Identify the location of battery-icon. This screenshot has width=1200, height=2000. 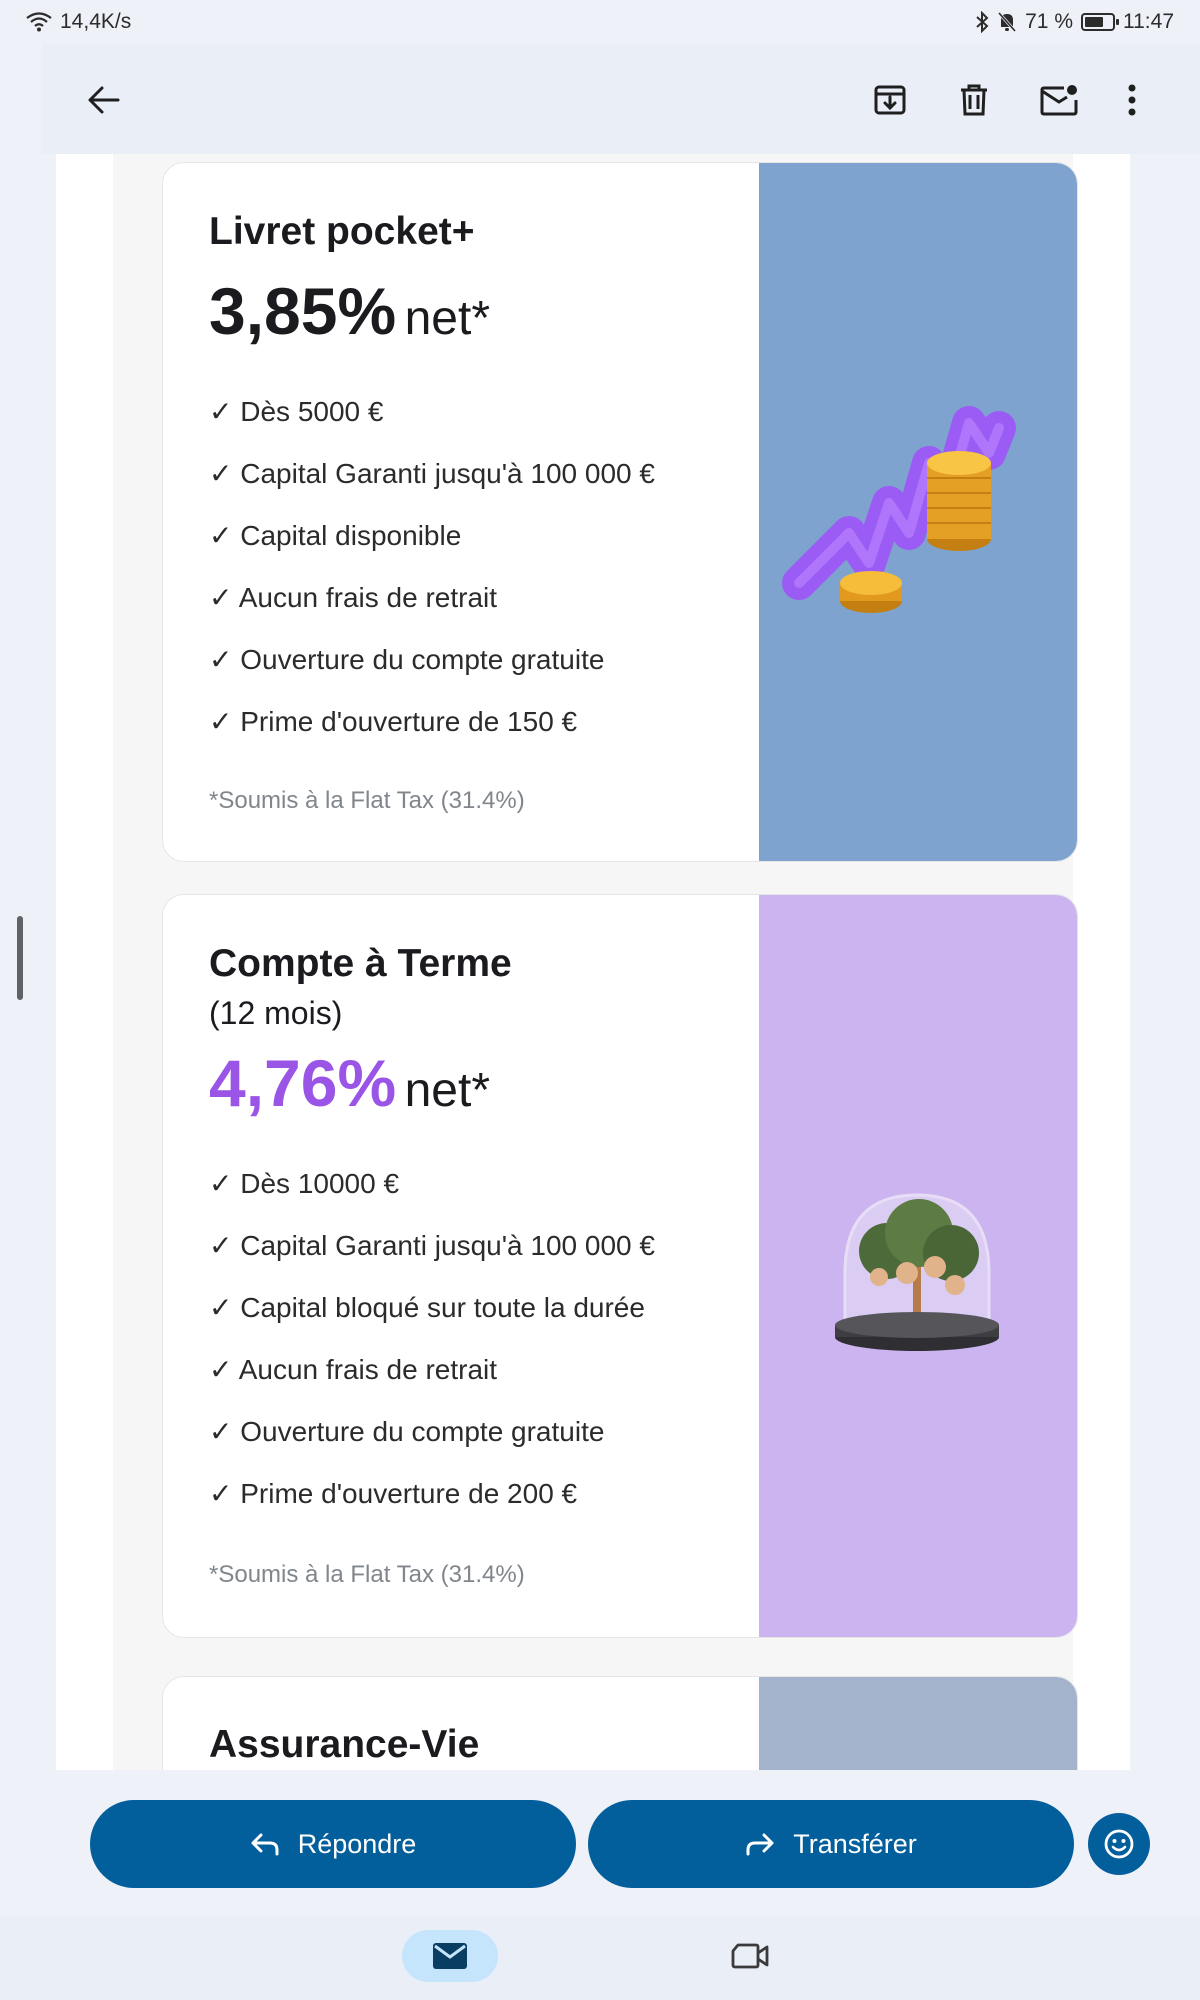
(1100, 22).